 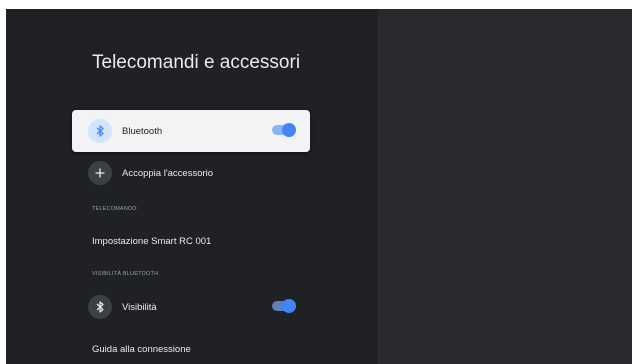 What do you see at coordinates (196, 62) in the screenshot?
I see `page-title: Telecomandi e accessori` at bounding box center [196, 62].